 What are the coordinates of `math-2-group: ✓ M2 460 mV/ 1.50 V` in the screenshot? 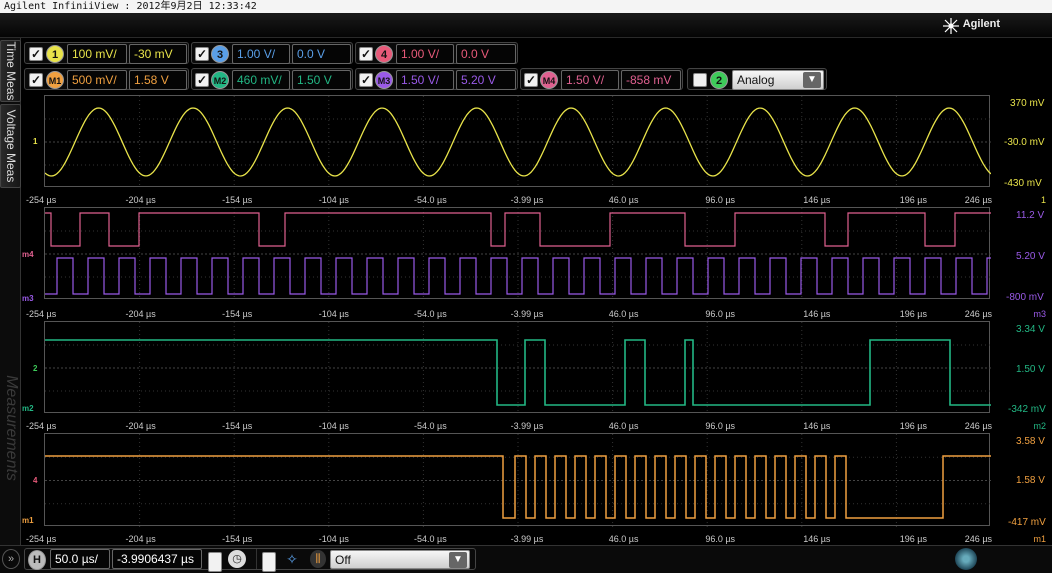 It's located at (272, 79).